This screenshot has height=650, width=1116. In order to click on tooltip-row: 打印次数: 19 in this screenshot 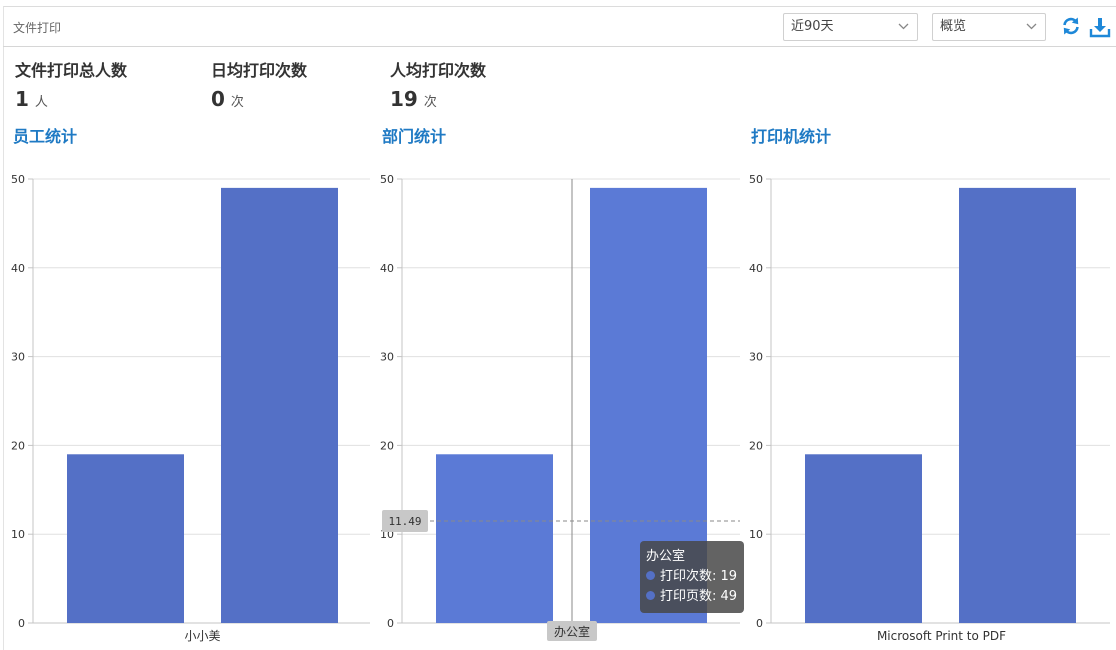, I will do `click(692, 577)`.